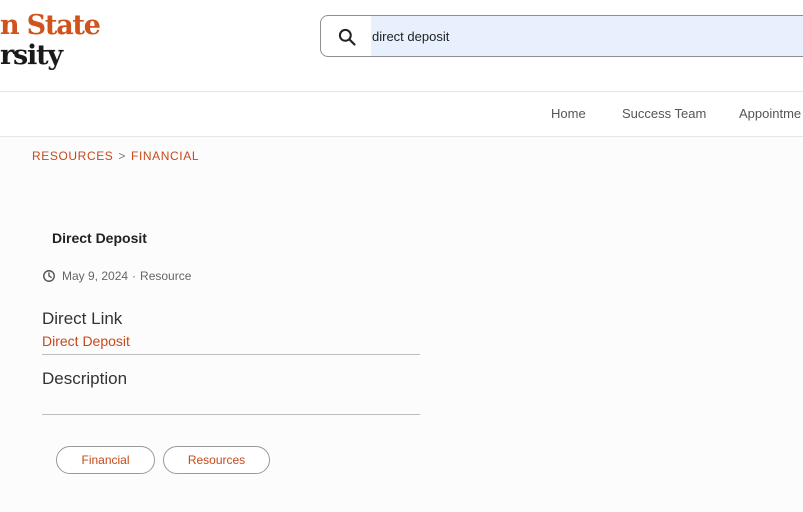 This screenshot has width=803, height=512. I want to click on breadcrumb-financial: FINANCIAL, so click(165, 156).